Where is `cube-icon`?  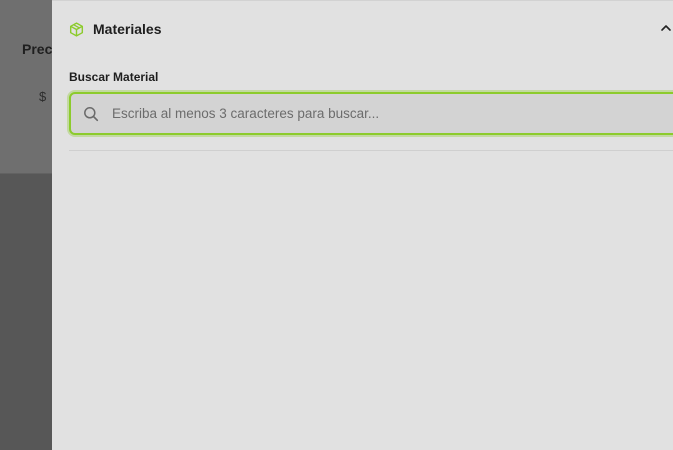 cube-icon is located at coordinates (76, 29).